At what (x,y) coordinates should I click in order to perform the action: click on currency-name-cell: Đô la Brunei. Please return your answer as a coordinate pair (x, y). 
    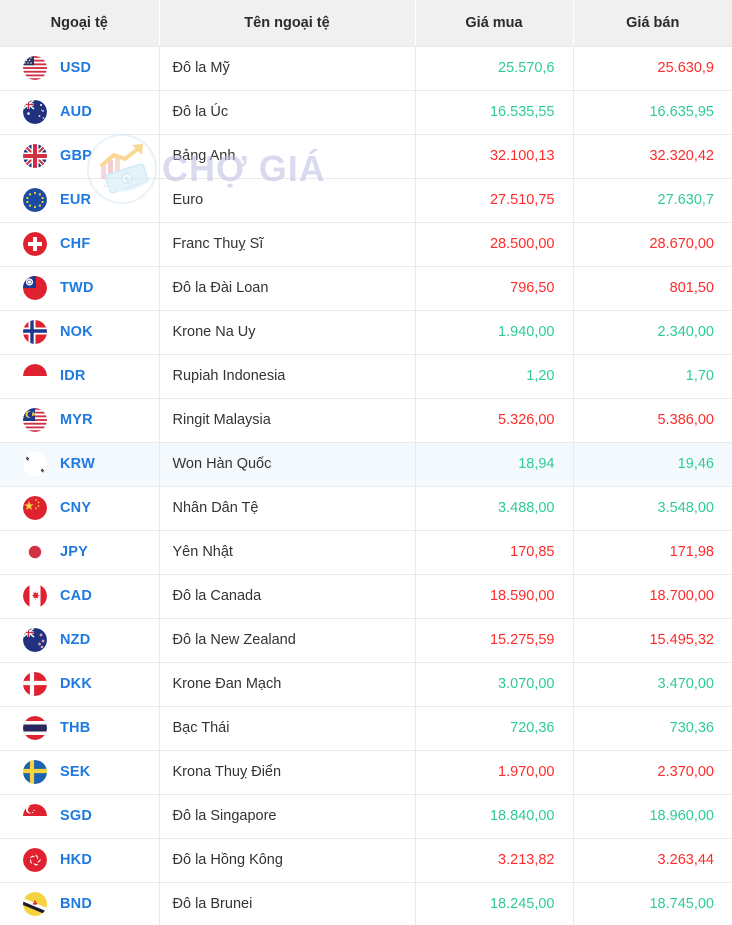
    Looking at the image, I should click on (287, 903).